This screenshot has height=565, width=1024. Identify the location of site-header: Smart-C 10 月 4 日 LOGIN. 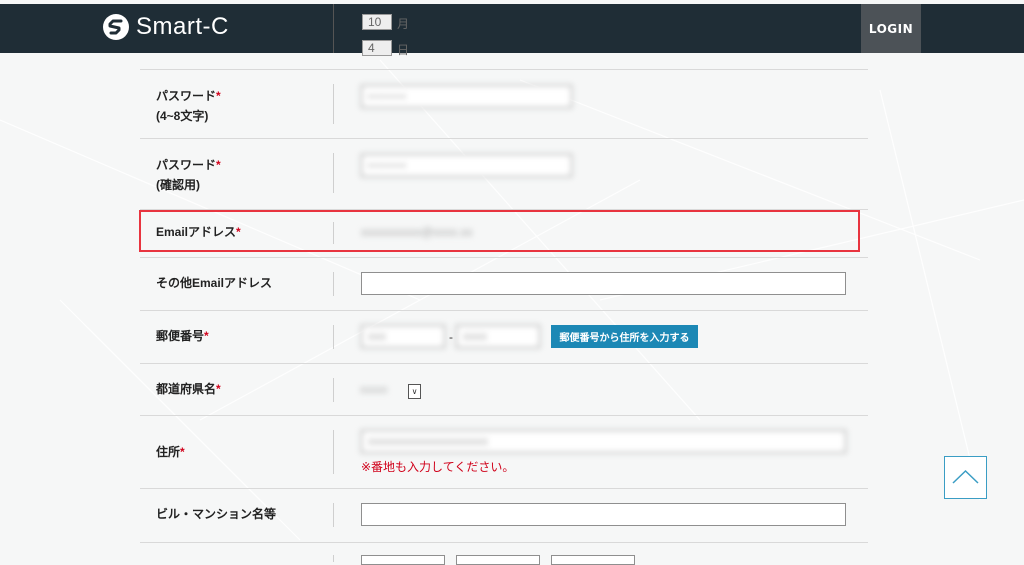
(512, 30).